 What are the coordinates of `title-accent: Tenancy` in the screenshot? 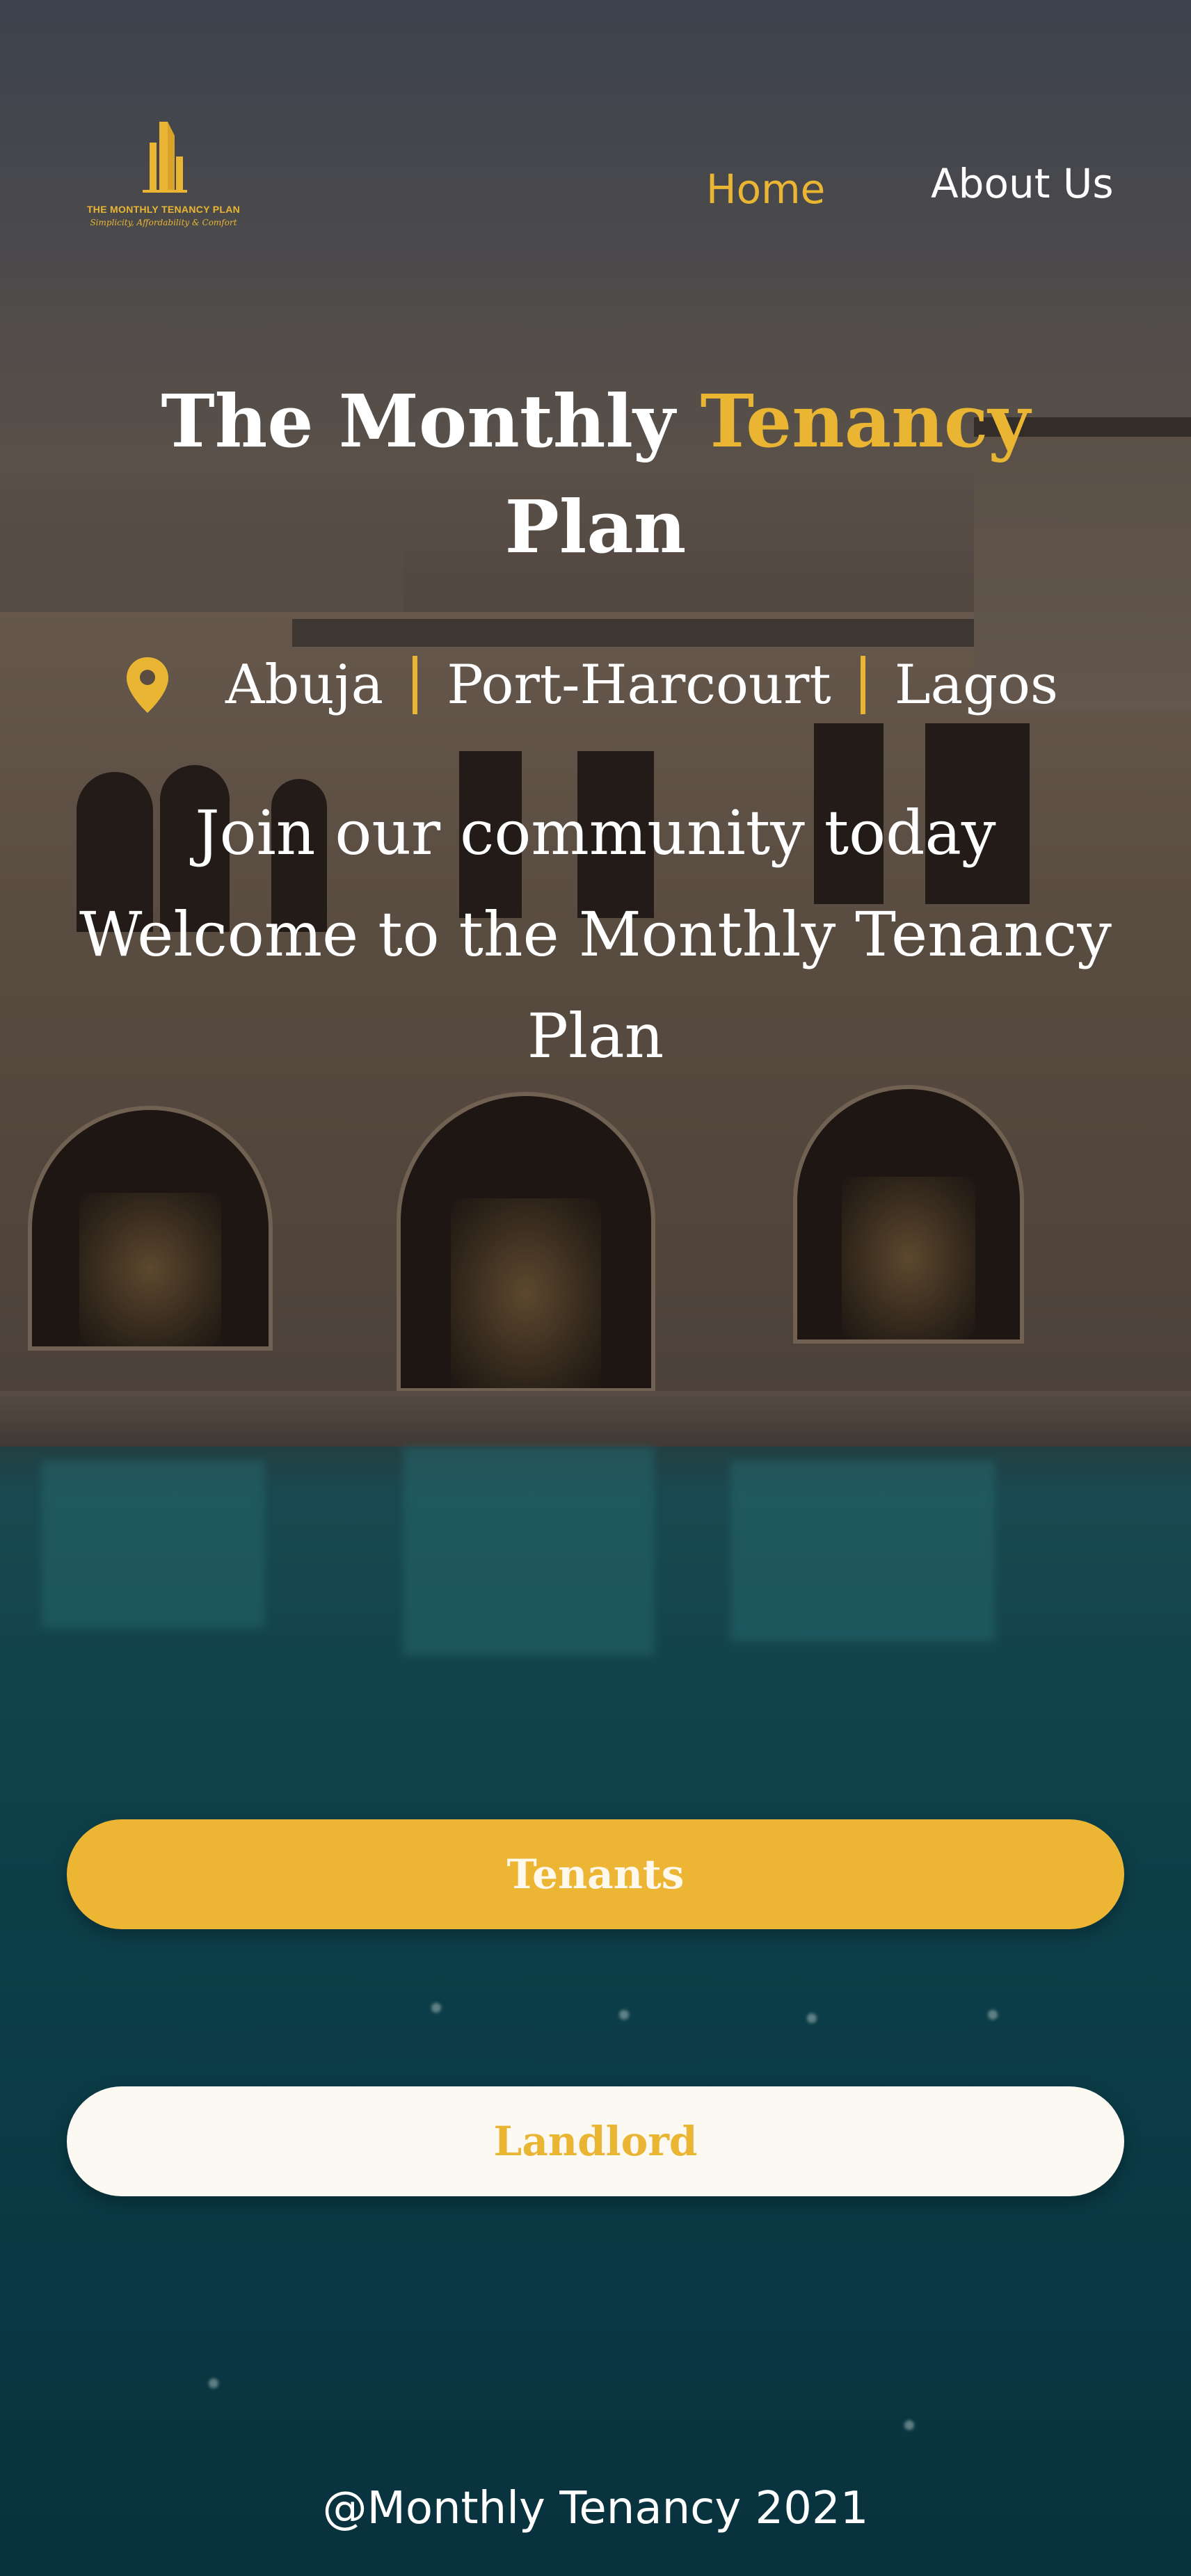 It's located at (865, 421).